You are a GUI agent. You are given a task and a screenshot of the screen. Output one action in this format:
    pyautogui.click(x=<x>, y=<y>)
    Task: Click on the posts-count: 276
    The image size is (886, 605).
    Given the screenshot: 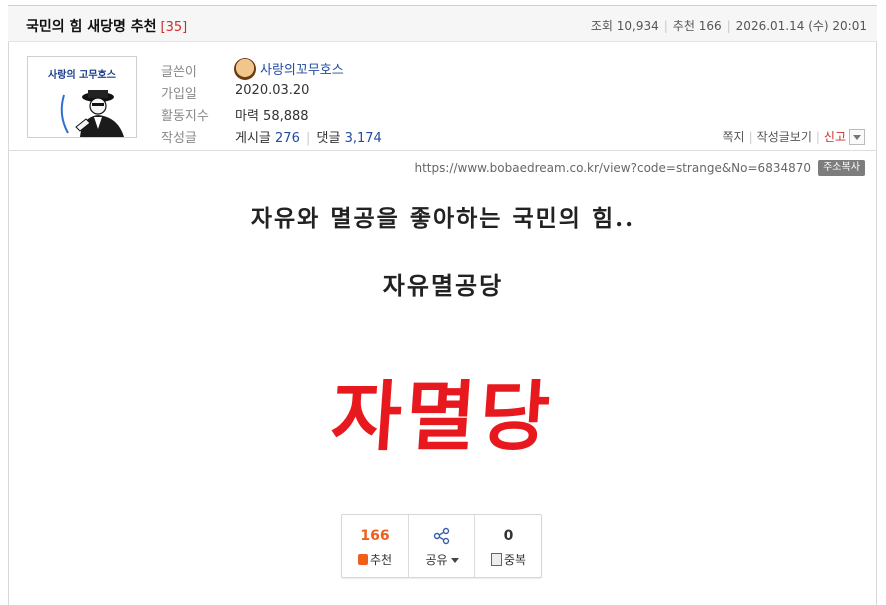 What is the action you would take?
    pyautogui.click(x=287, y=138)
    